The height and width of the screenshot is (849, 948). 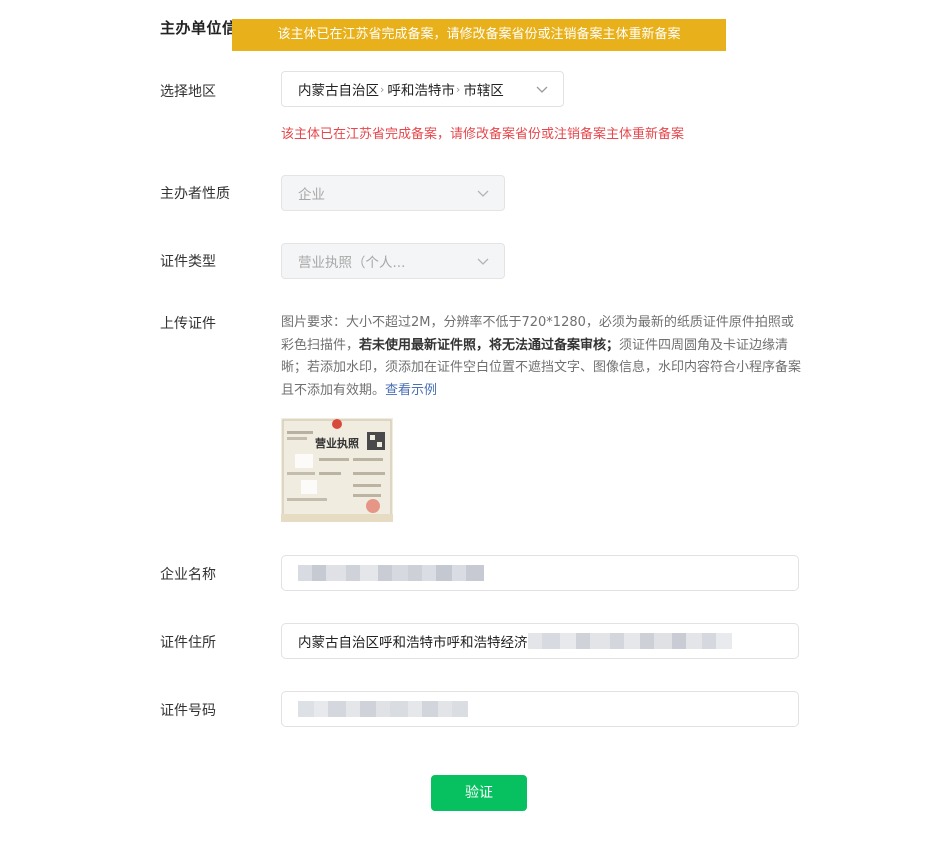 I want to click on toast-message: 该主体已在江苏省完成备案，请修改备案省份或注销备案主体重新备案, so click(x=479, y=35).